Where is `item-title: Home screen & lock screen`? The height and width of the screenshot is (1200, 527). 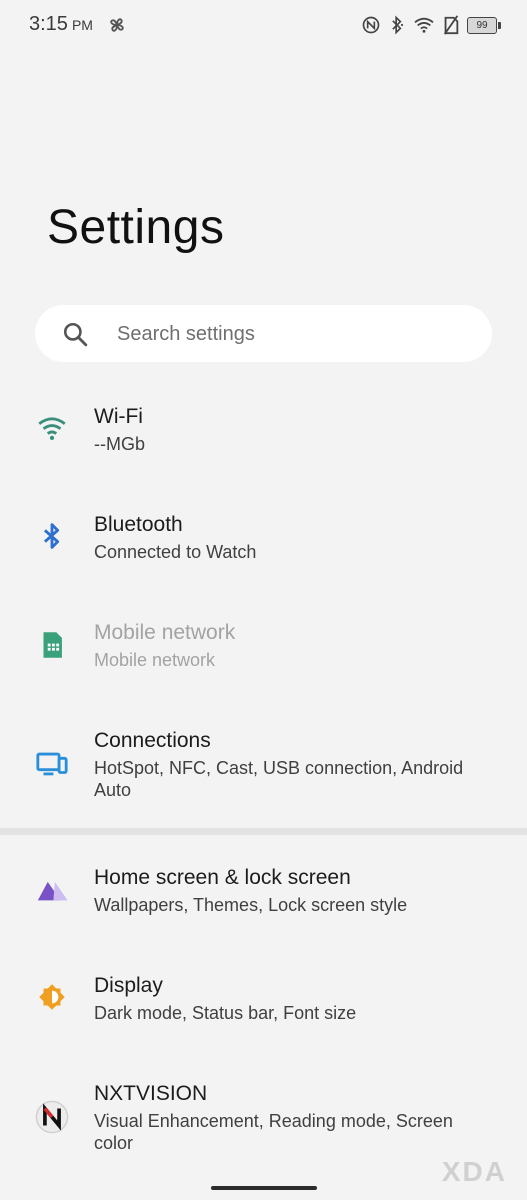 item-title: Home screen & lock screen is located at coordinates (222, 877).